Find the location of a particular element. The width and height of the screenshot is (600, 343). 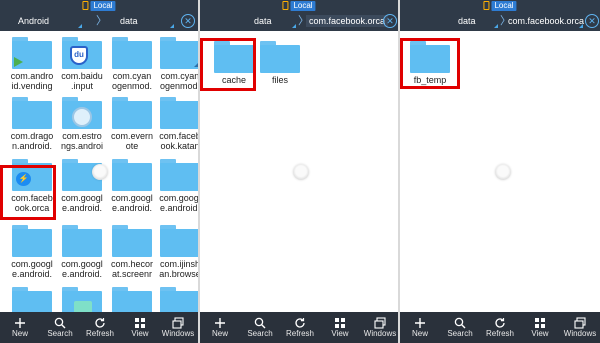

refresh-icon is located at coordinates (300, 320).